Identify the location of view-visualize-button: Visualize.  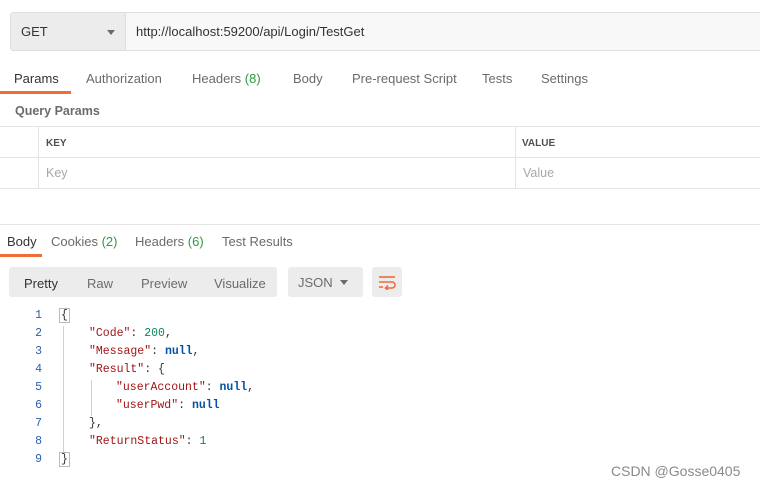
(240, 283).